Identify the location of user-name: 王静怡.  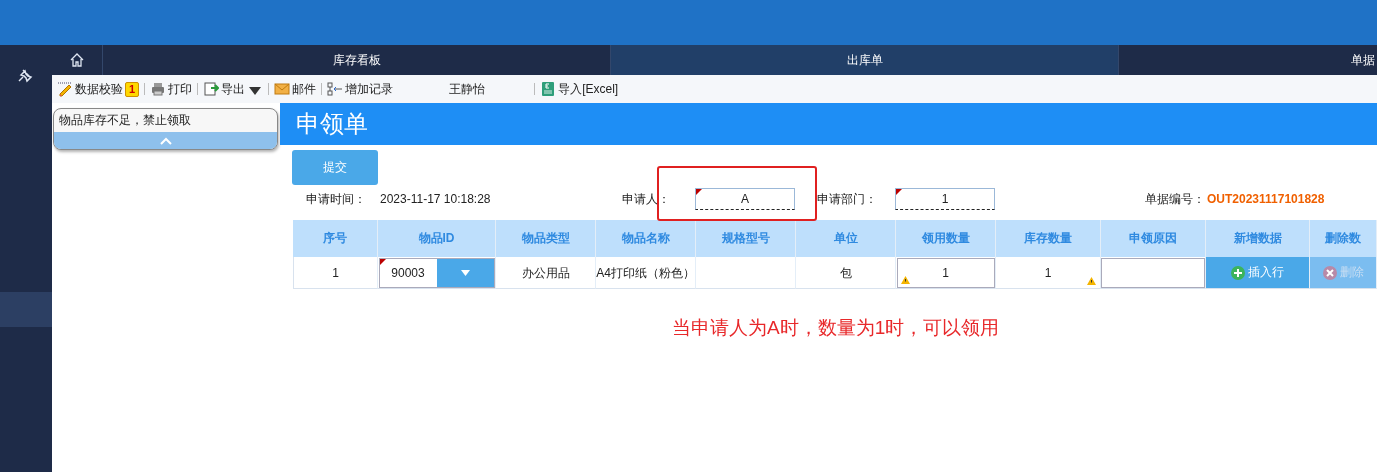
(467, 89).